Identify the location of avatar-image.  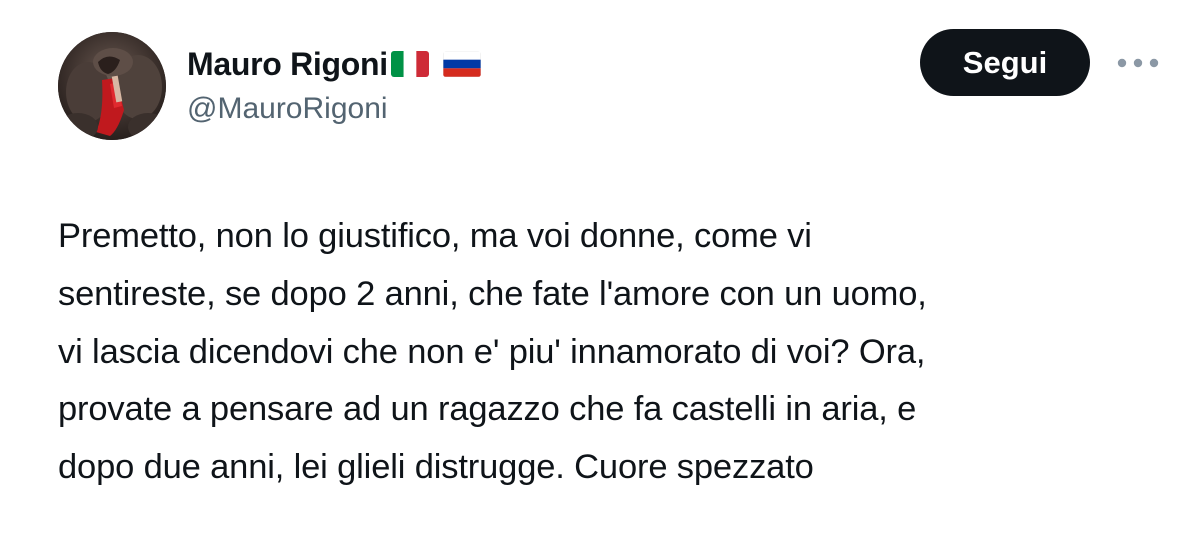
(112, 86).